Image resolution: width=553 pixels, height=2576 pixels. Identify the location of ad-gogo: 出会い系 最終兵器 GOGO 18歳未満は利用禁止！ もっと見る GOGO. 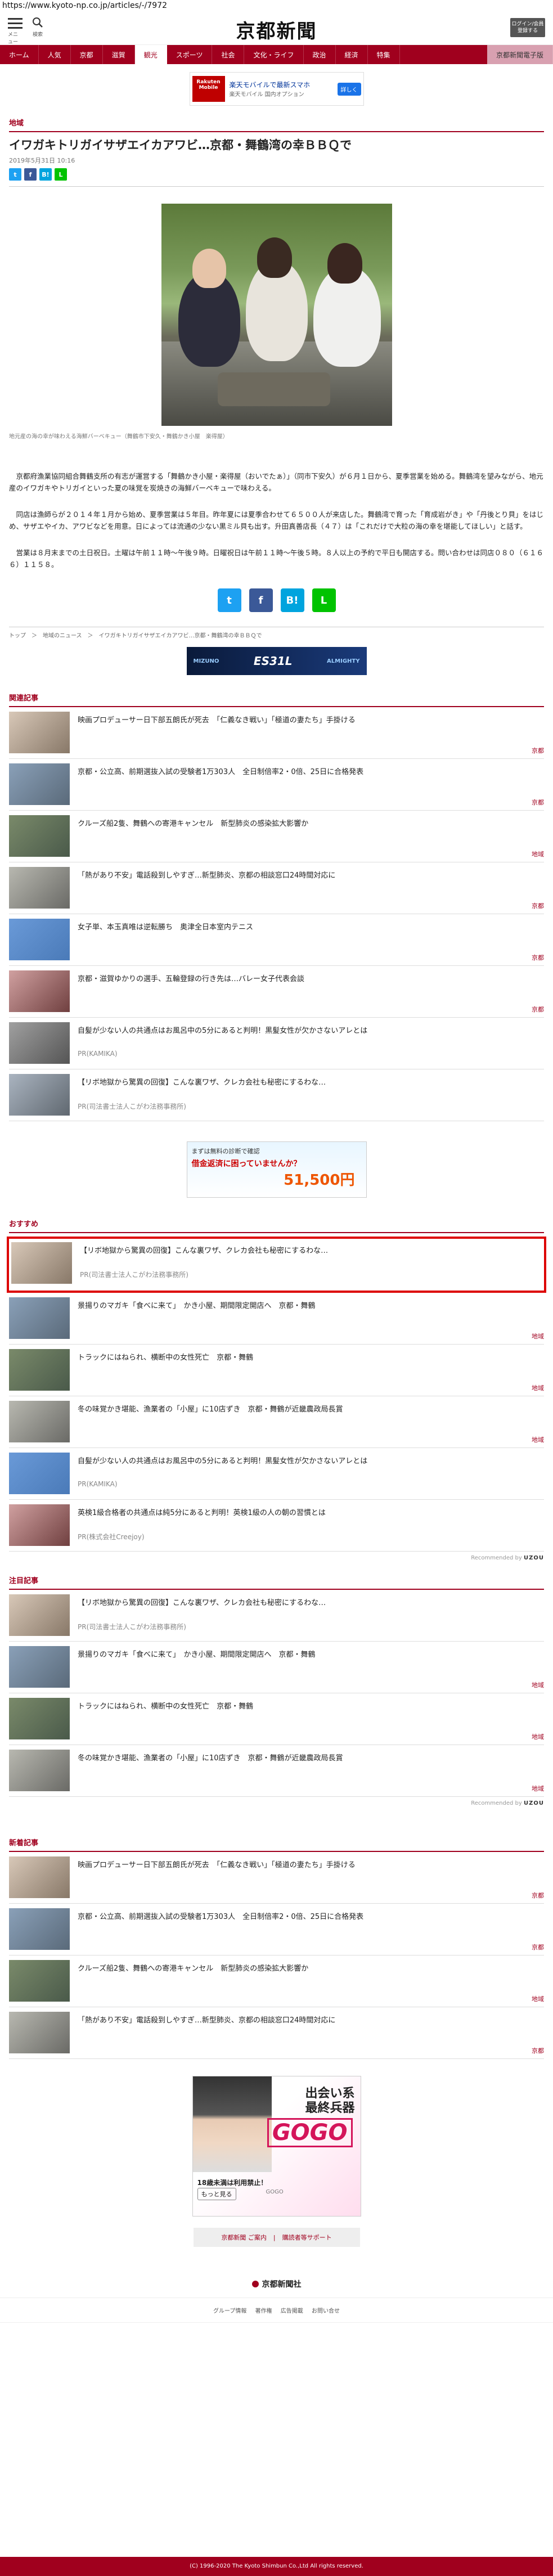
(276, 2146).